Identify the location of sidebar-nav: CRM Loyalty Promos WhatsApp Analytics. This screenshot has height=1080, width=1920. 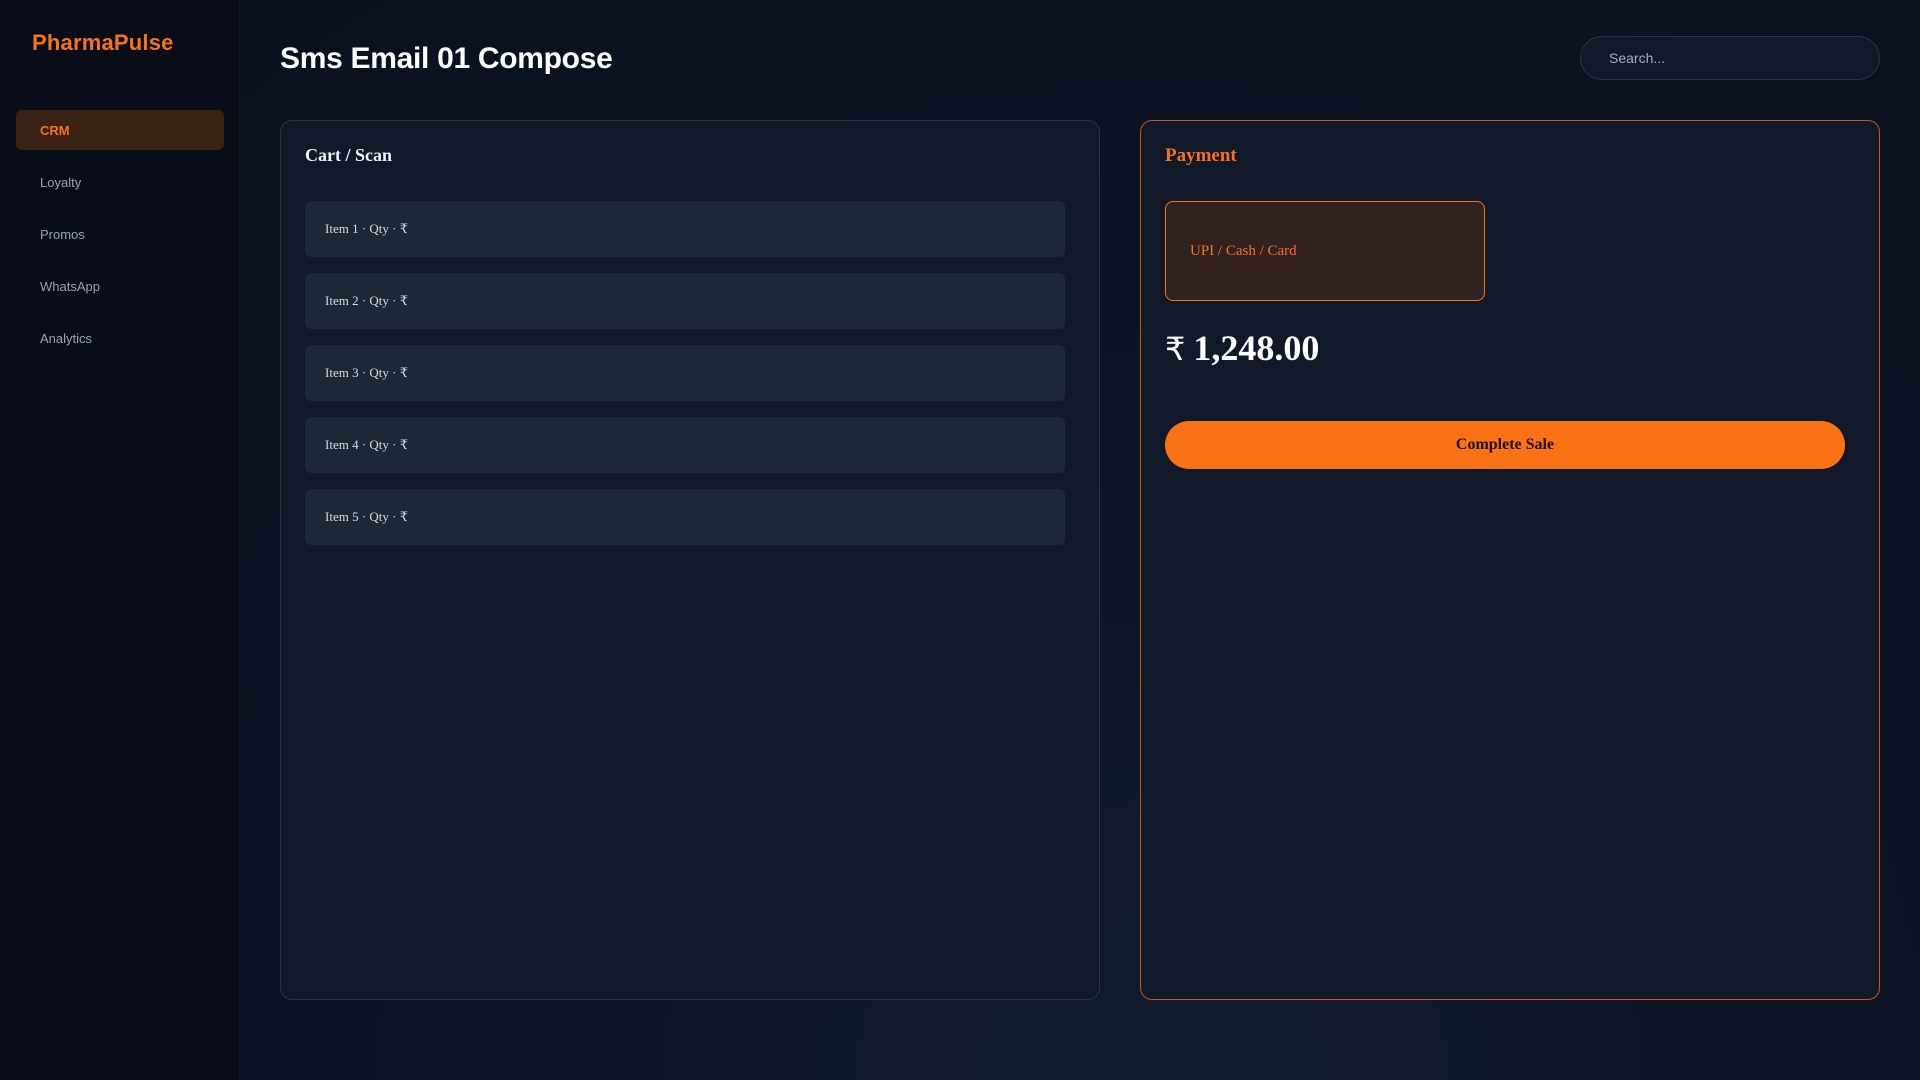
(120, 240).